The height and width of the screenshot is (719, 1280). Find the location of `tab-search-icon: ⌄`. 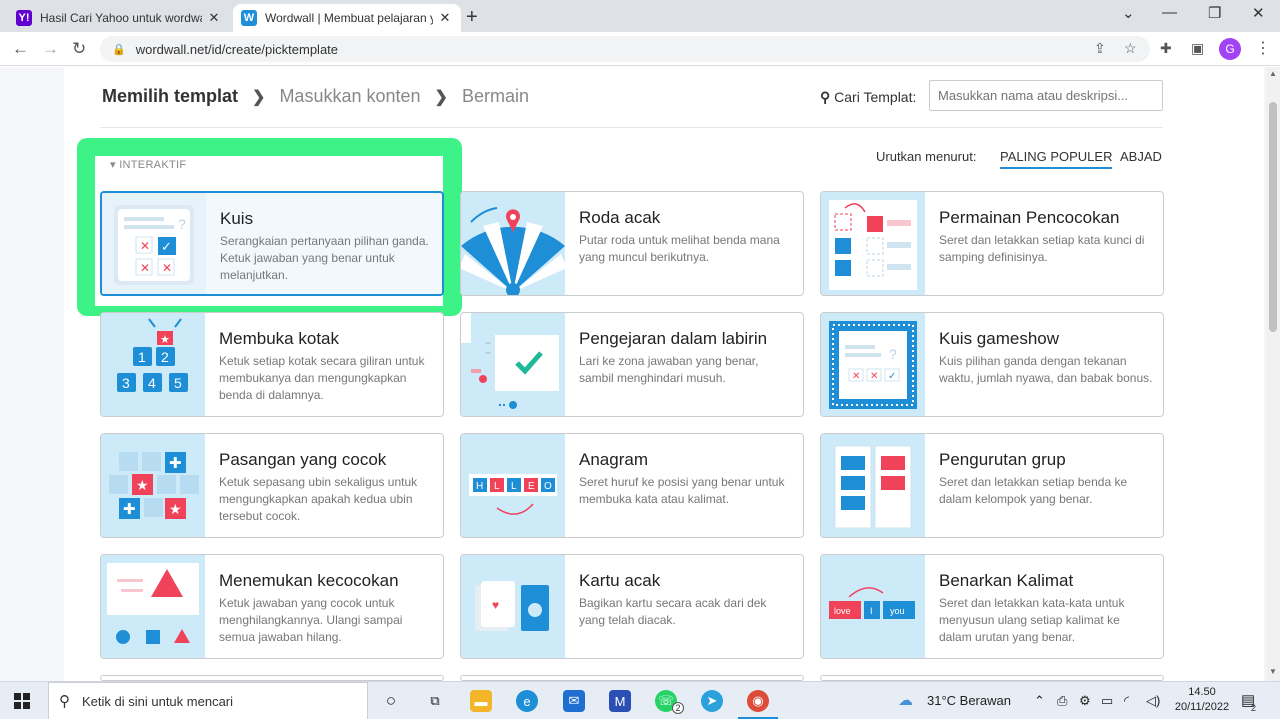

tab-search-icon: ⌄ is located at coordinates (1128, 13).